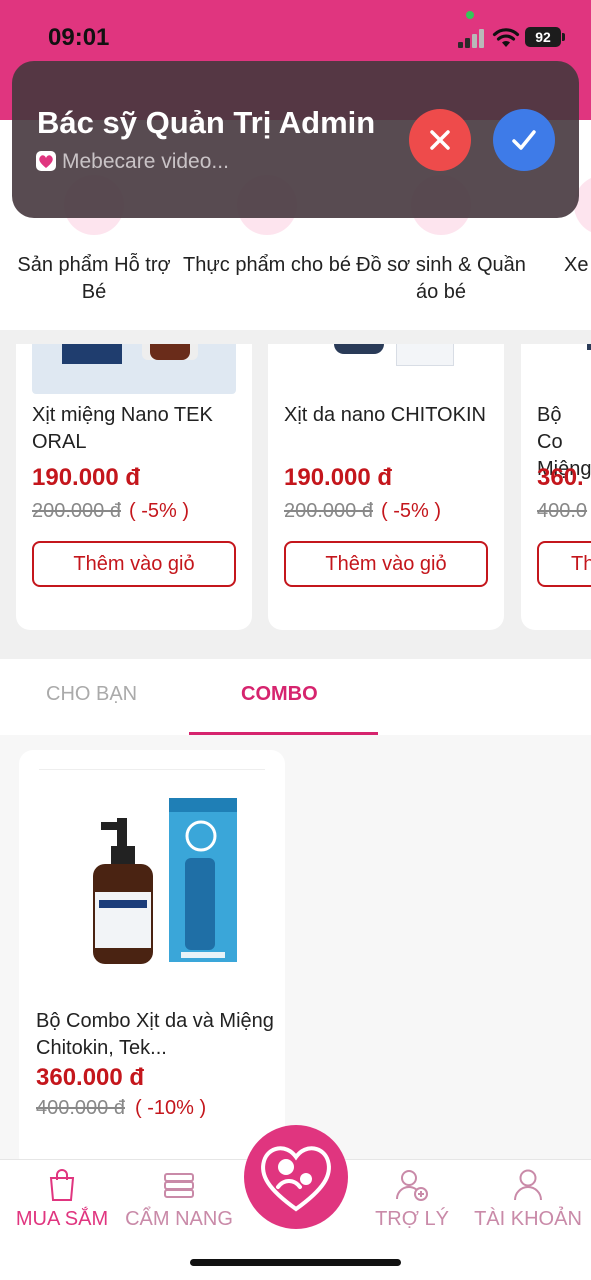  What do you see at coordinates (94, 278) in the screenshot?
I see `category-label: Sản phẩm Hỗ trợ Bé` at bounding box center [94, 278].